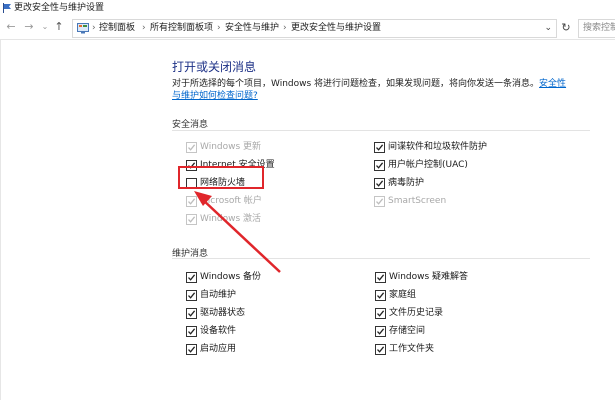 The width and height of the screenshot is (615, 400). I want to click on title-bar: 更改安全性与维护设置, so click(307, 8).